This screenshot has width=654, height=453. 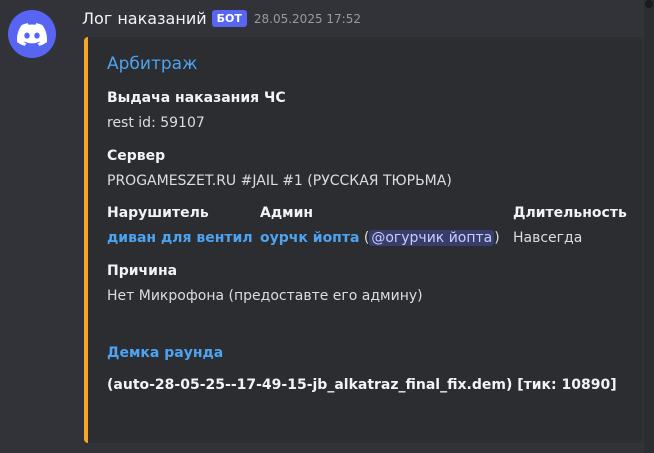 What do you see at coordinates (136, 156) in the screenshot?
I see `field-name-server: Сервер` at bounding box center [136, 156].